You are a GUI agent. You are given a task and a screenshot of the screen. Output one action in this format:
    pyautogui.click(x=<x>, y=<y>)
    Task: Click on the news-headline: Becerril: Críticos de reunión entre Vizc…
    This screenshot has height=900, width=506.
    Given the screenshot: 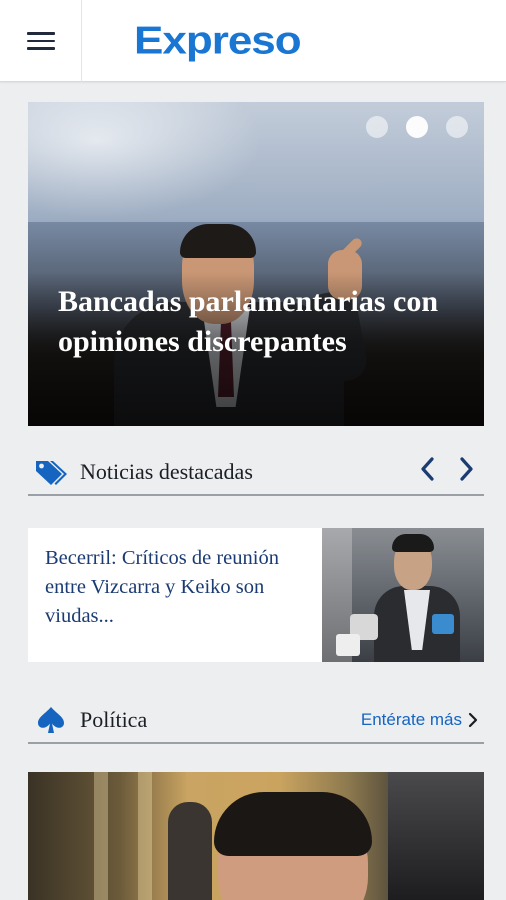 What is the action you would take?
    pyautogui.click(x=176, y=587)
    